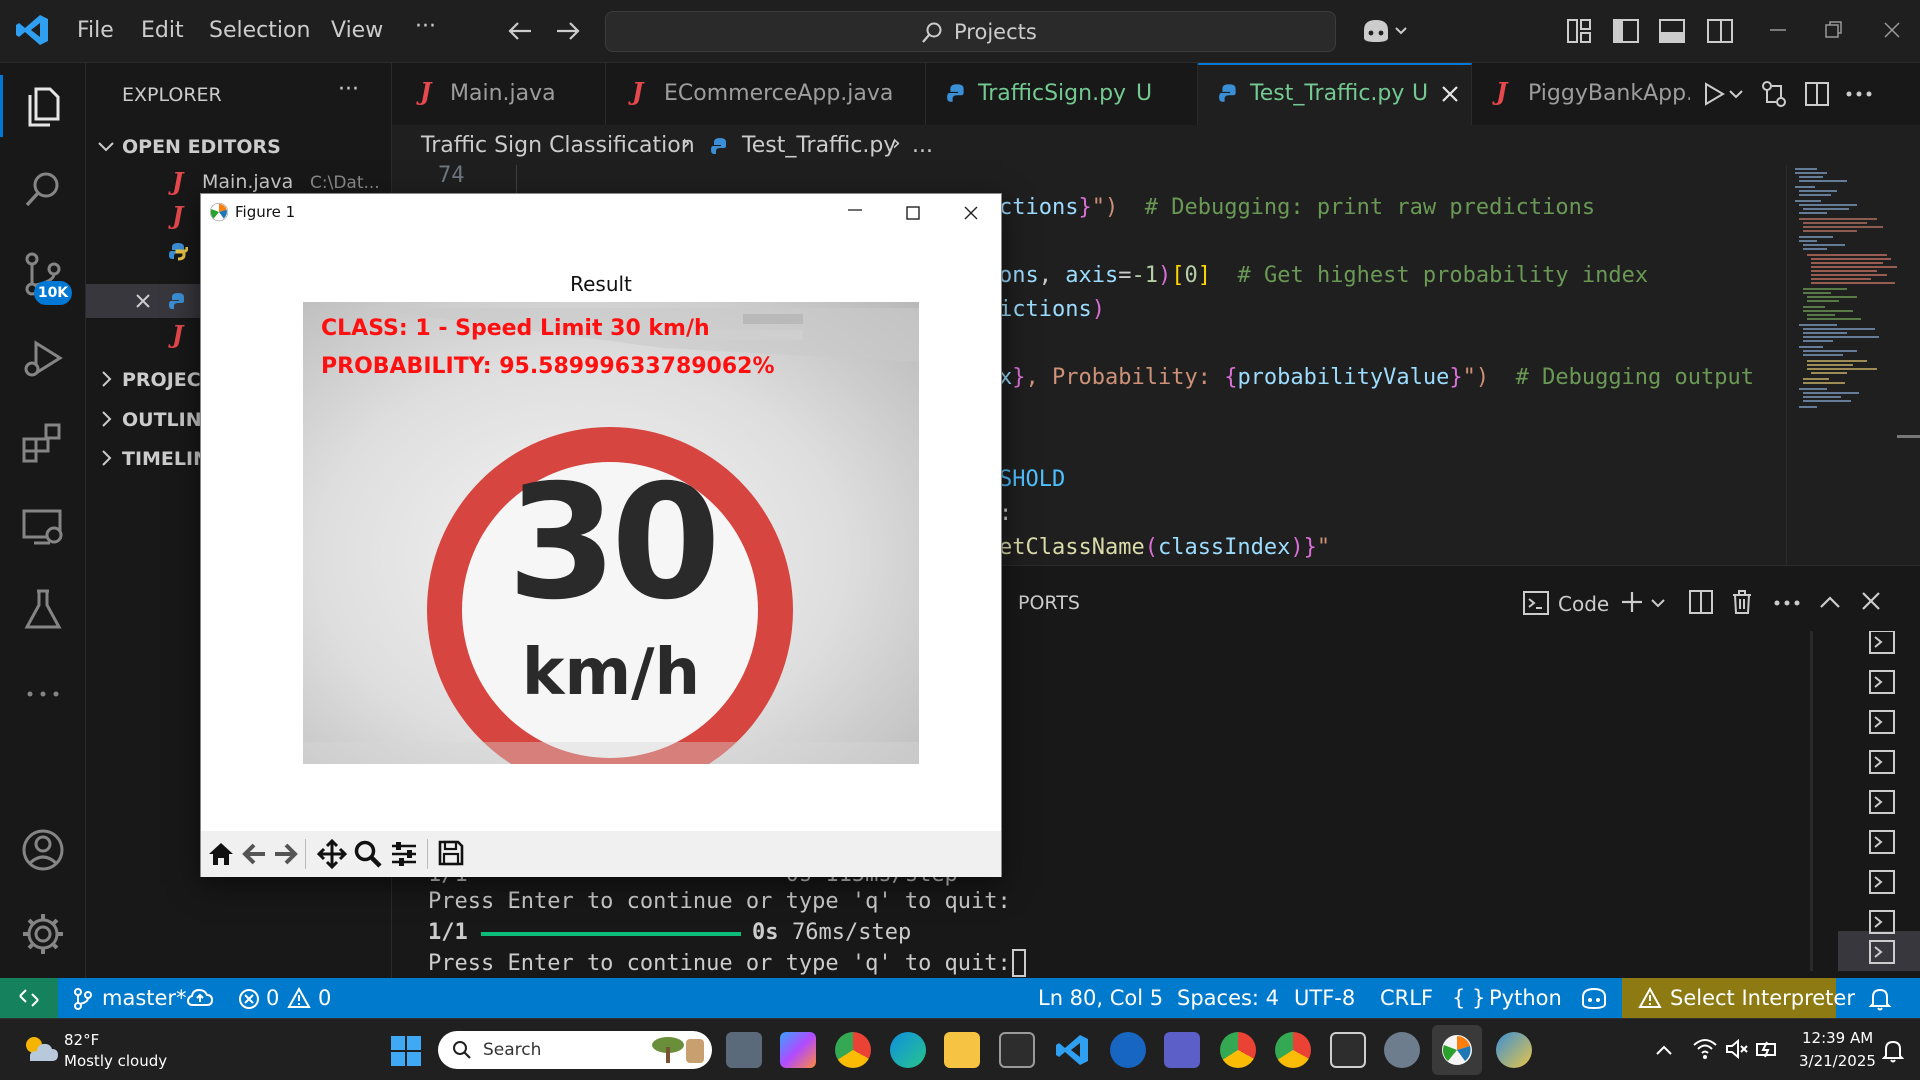 The height and width of the screenshot is (1080, 1920). Describe the element at coordinates (162, 30) in the screenshot. I see `menu-edit: Edit` at that location.